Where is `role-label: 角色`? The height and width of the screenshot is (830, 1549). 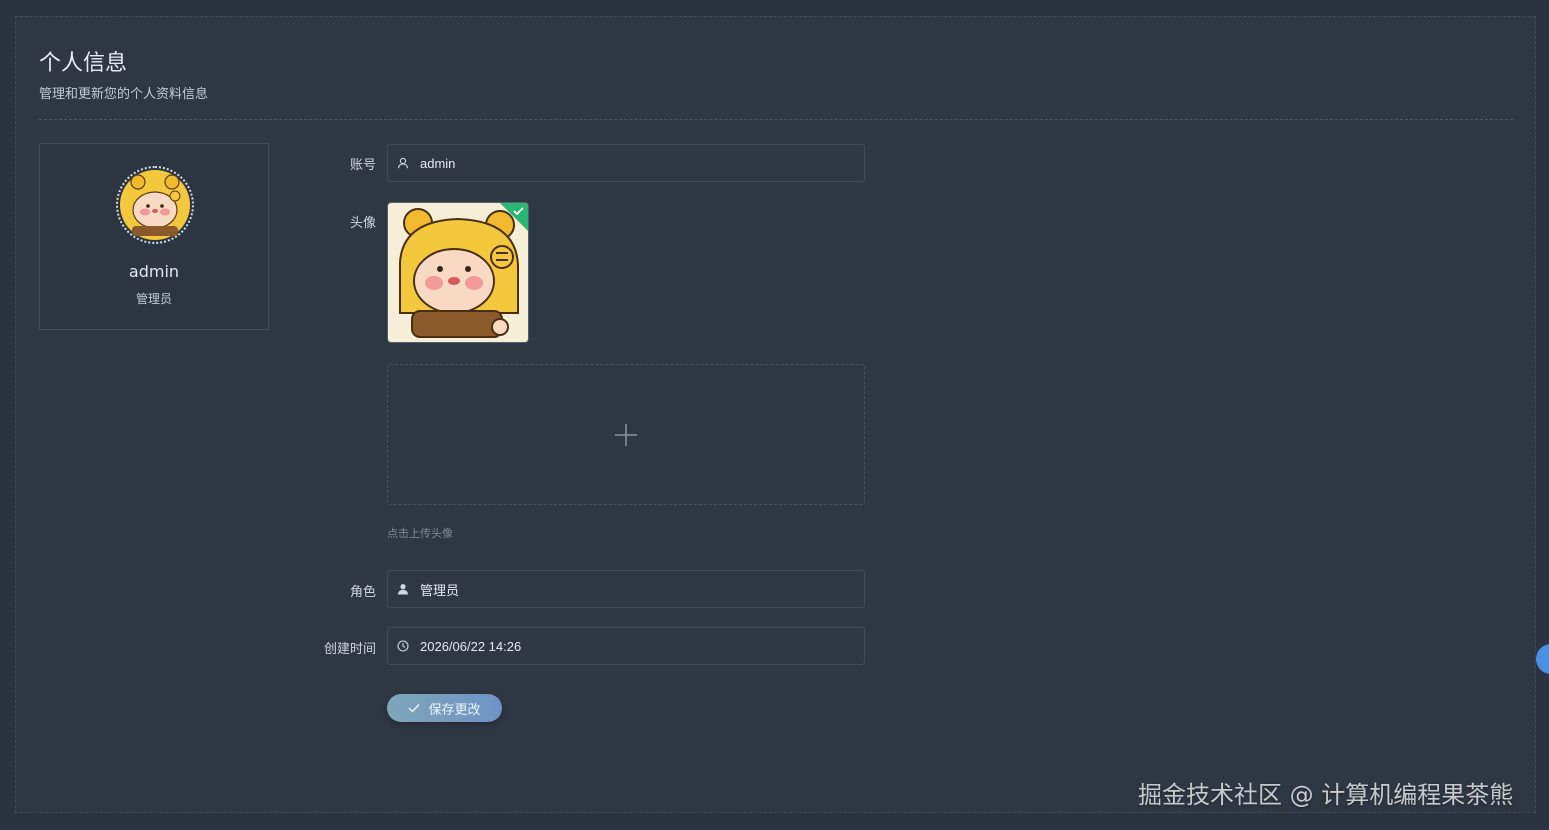
role-label: 角色 is located at coordinates (362, 592).